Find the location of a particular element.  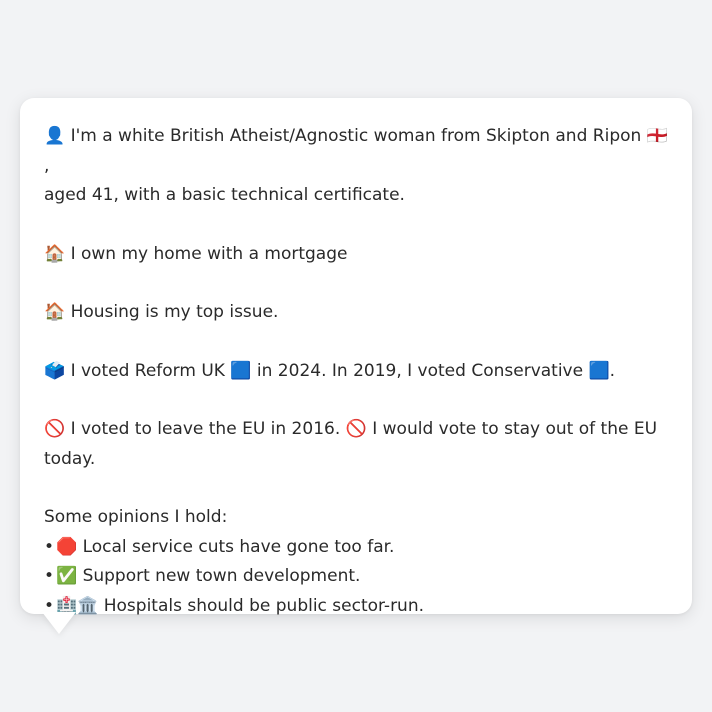

stop-sign-icon: 🛑 is located at coordinates (67, 546).